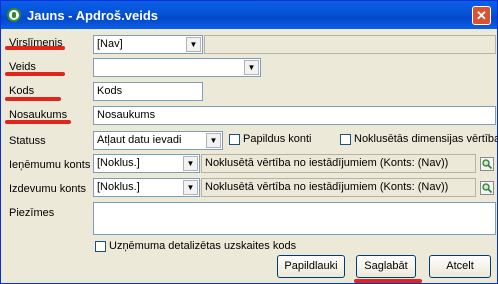  I want to click on virslimenis-value: [Nav], so click(110, 44).